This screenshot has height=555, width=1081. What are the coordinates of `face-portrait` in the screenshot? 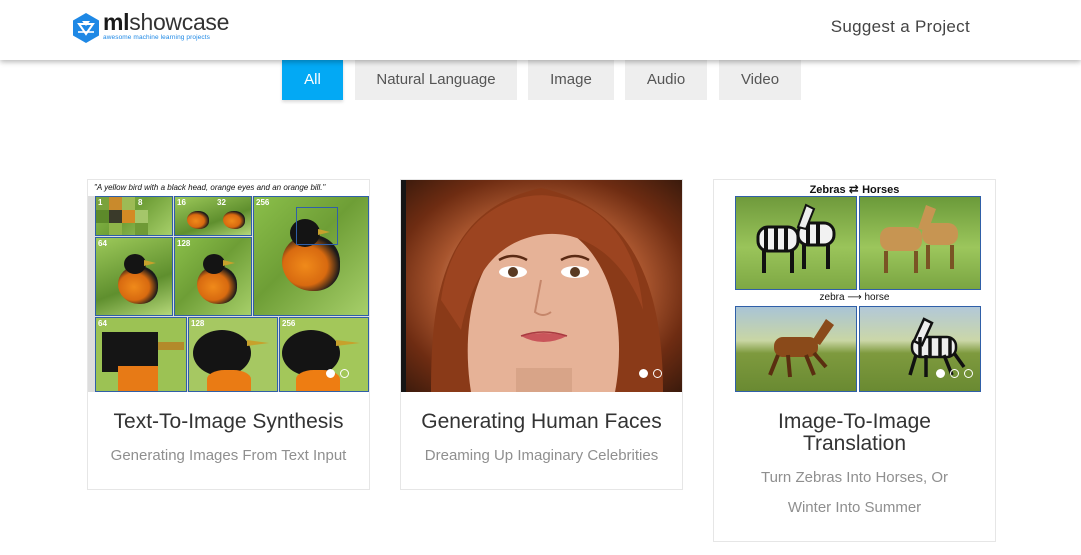 It's located at (532, 286).